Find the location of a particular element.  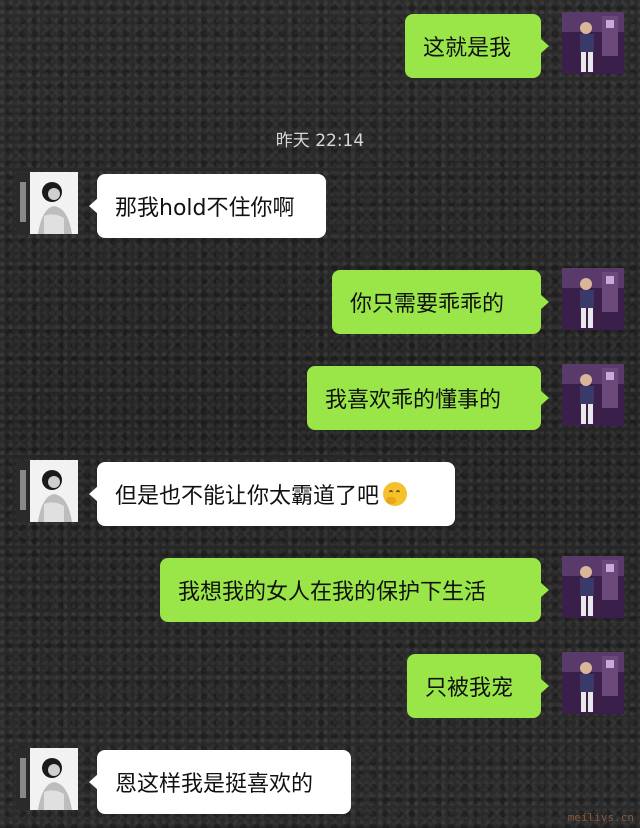

watermark: meilivs.cn is located at coordinates (600, 817).